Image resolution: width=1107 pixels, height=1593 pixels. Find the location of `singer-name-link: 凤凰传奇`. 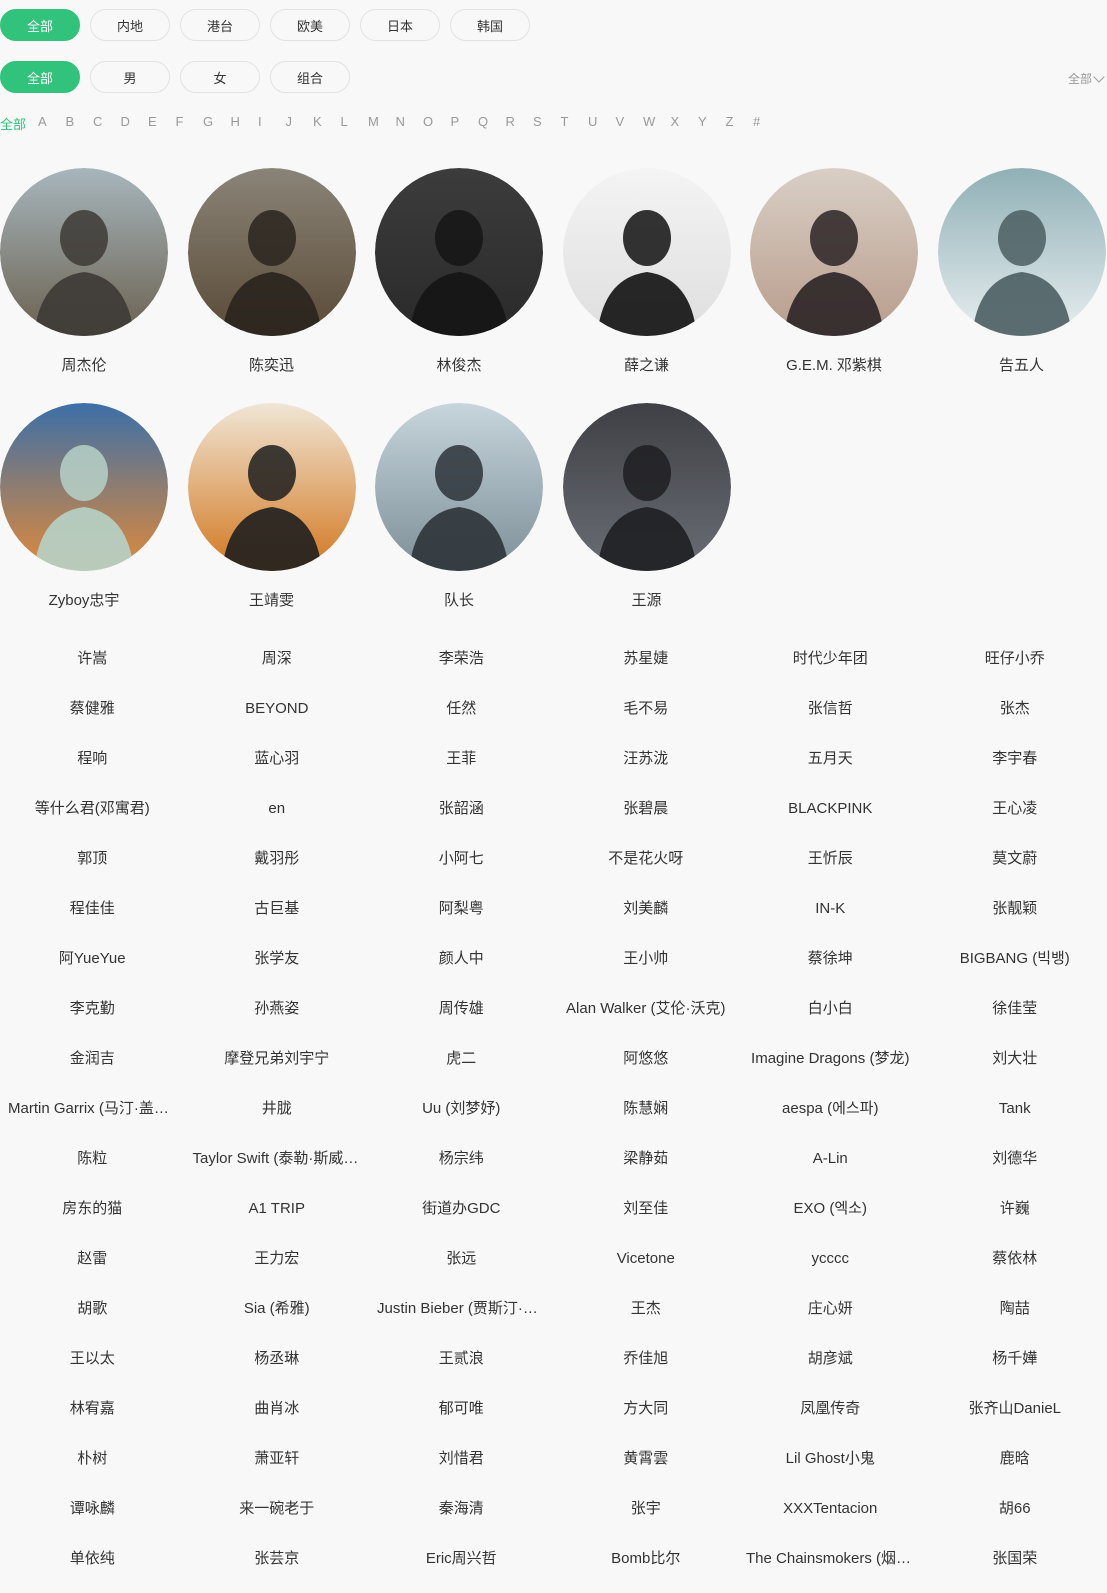

singer-name-link: 凤凰传奇 is located at coordinates (830, 1418).